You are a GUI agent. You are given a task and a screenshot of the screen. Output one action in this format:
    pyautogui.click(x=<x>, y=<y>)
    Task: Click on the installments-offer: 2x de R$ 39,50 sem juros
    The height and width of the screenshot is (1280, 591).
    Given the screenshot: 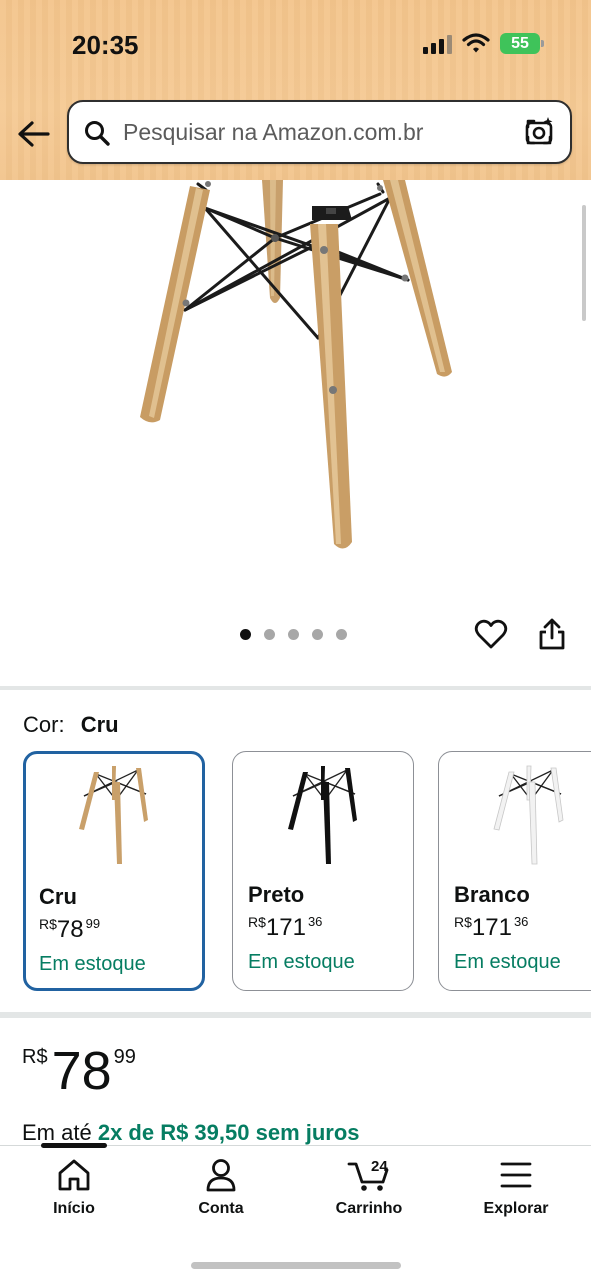 What is the action you would take?
    pyautogui.click(x=228, y=1132)
    